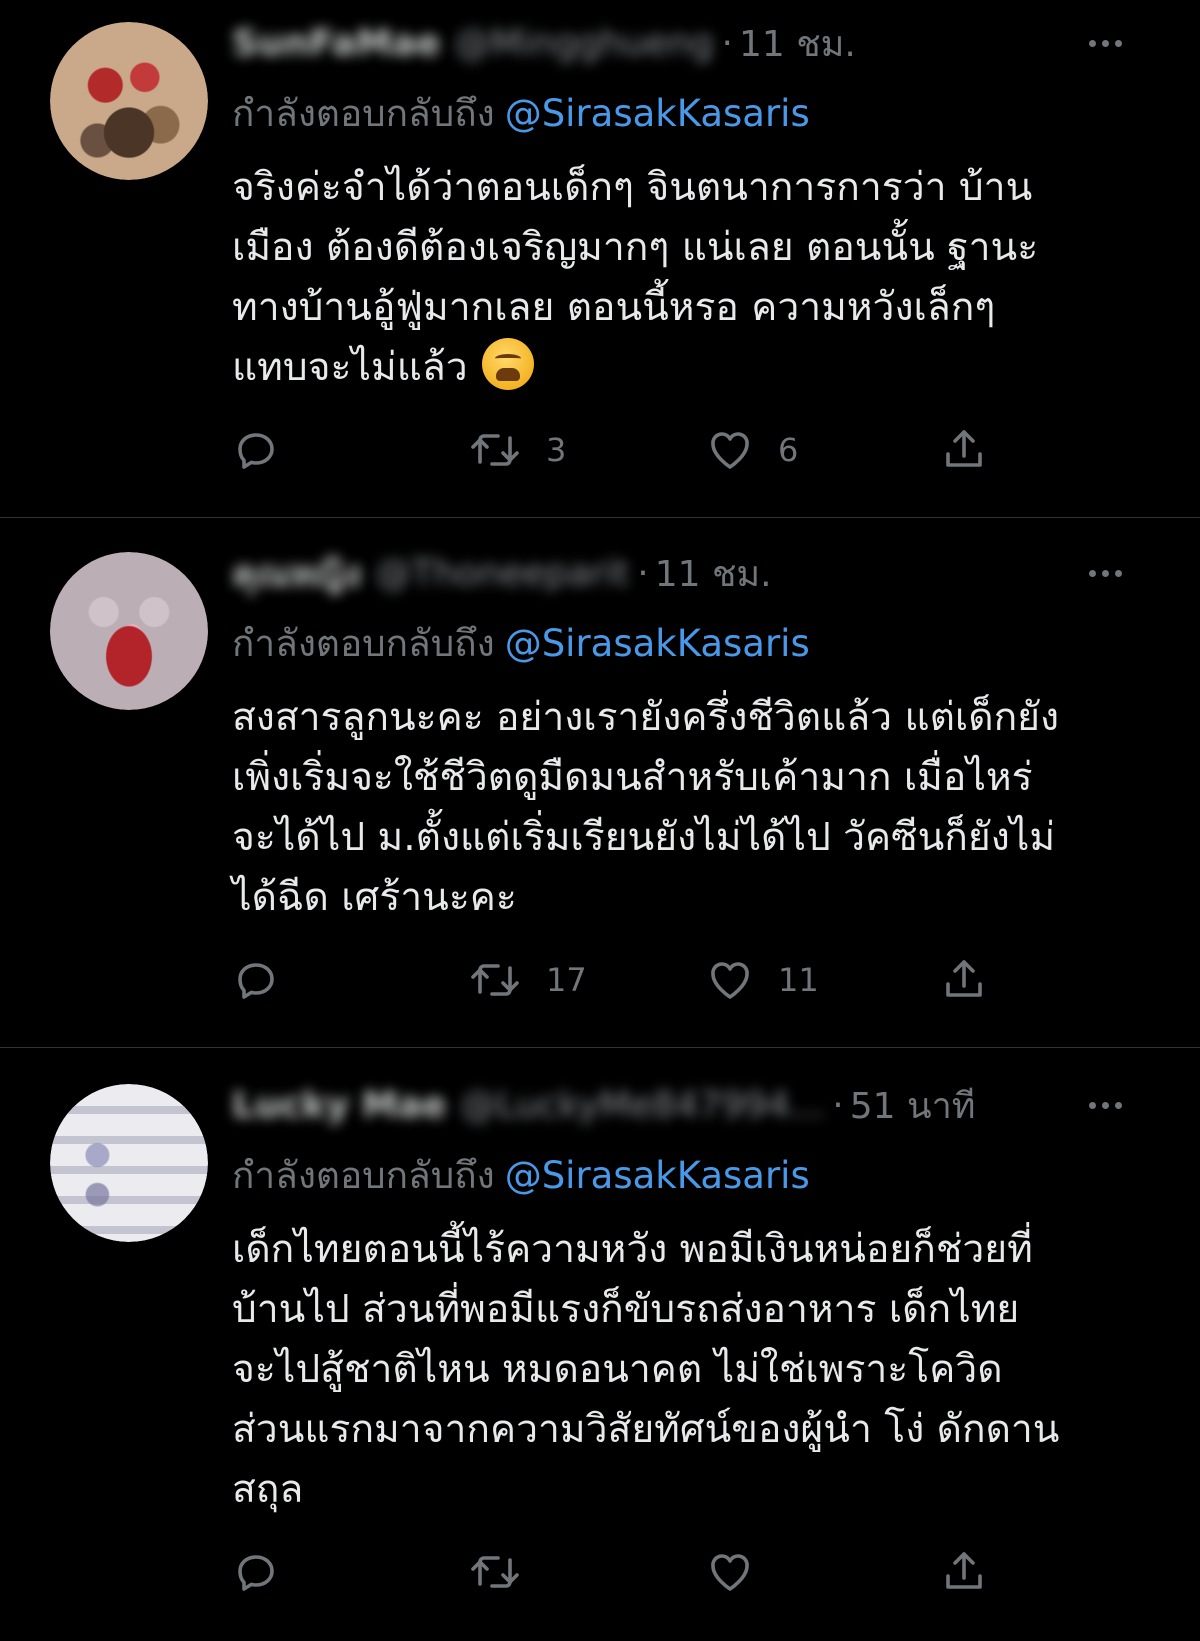  Describe the element at coordinates (507, 364) in the screenshot. I see `weary-face-emoji-icon` at that location.